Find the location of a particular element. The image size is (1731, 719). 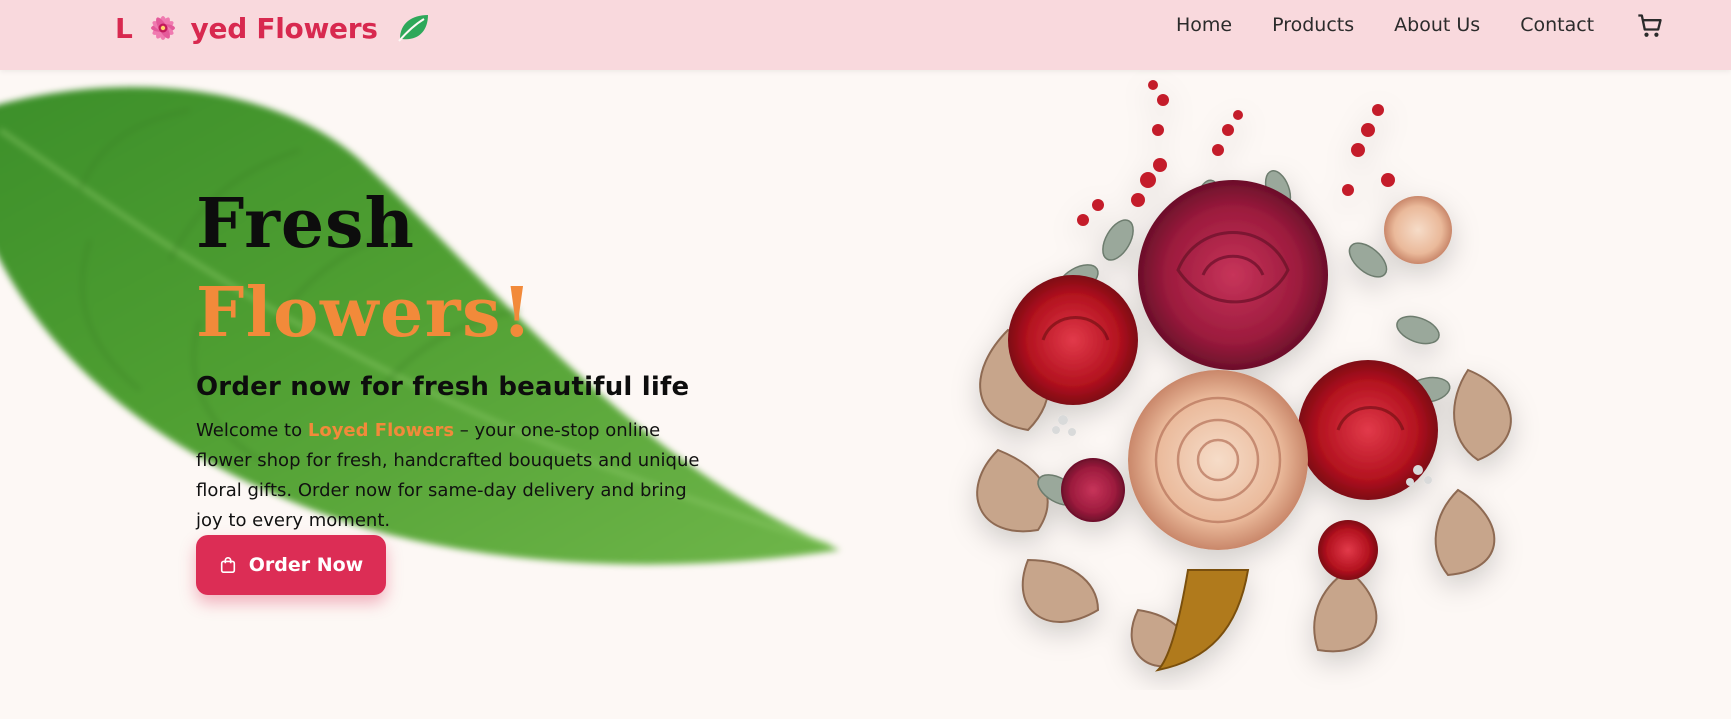

leaf-icon is located at coordinates (412, 28).